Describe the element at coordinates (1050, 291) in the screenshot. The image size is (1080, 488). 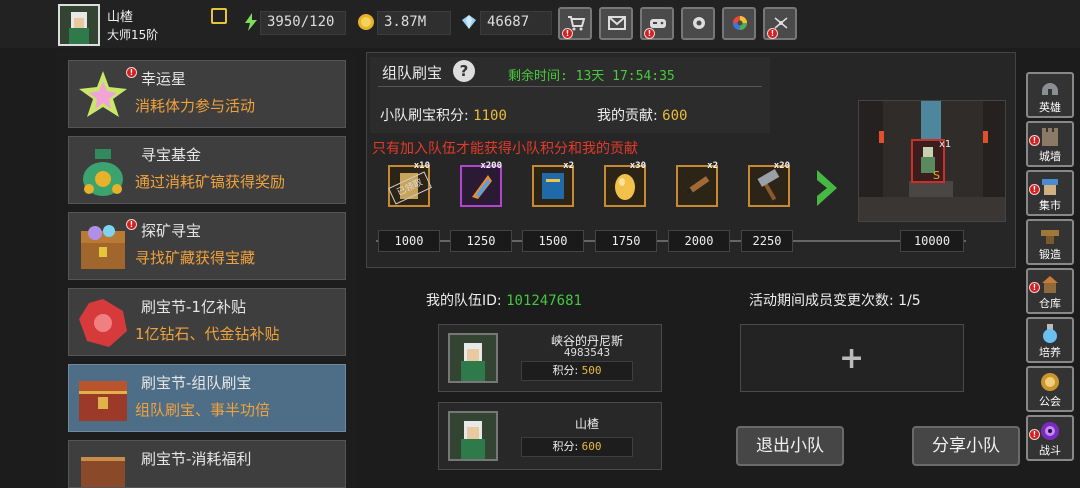
I see `nav-warehouse: ! 仓库` at that location.